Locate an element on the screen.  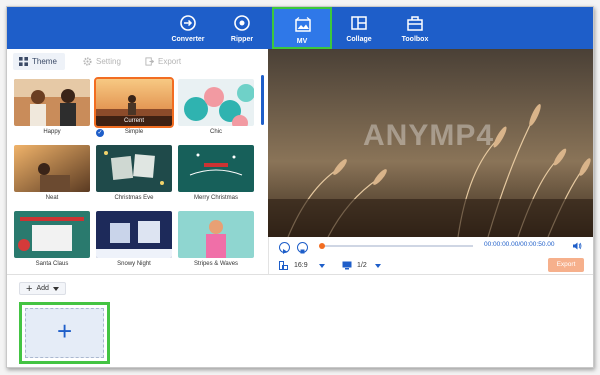
theme-label-santa-claus: Santa Claus is located at coordinates (52, 264).